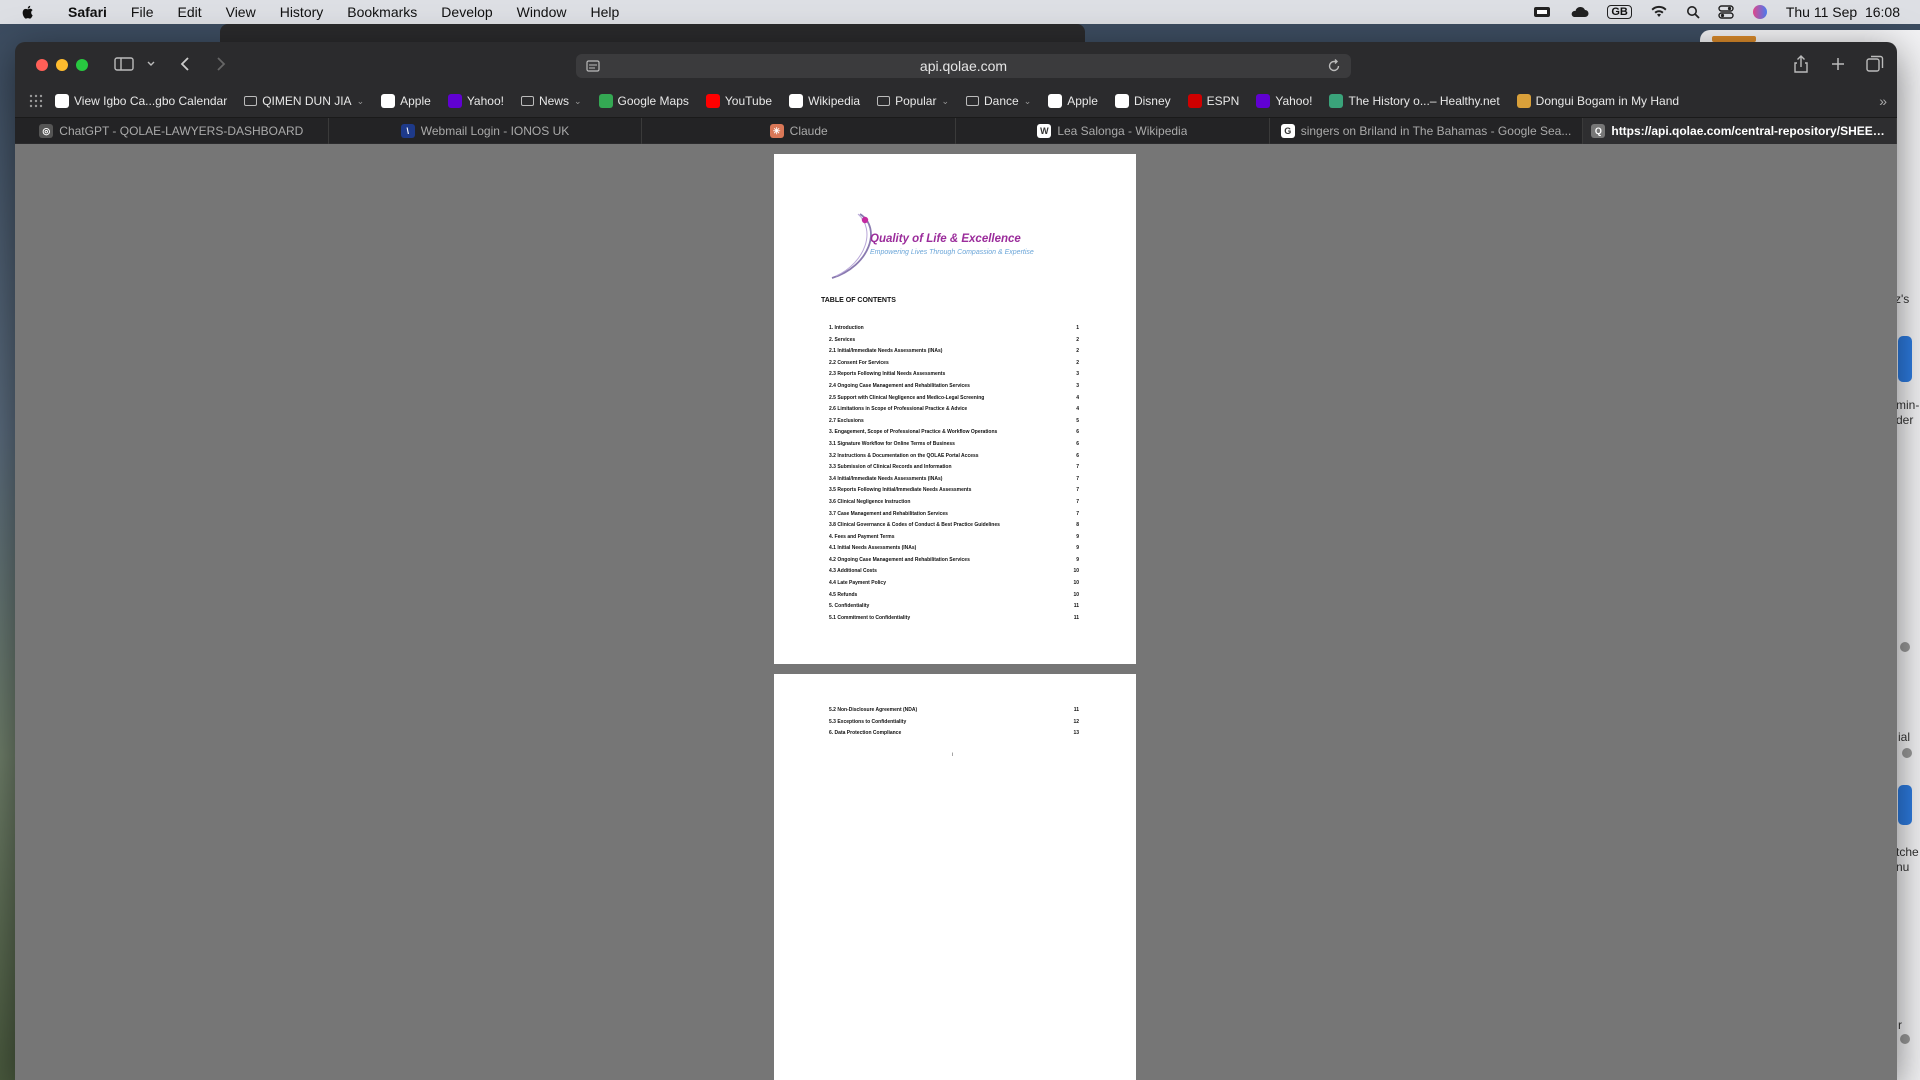 The width and height of the screenshot is (1920, 1080). Describe the element at coordinates (1334, 66) in the screenshot. I see `reload-icon` at that location.